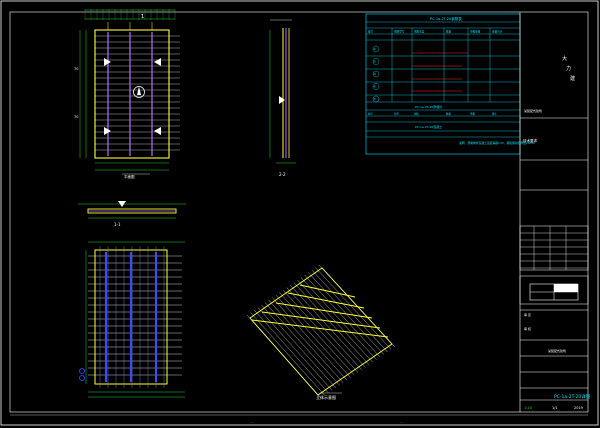 This screenshot has height=428, width=600. What do you see at coordinates (528, 408) in the screenshot?
I see `scale-label: 1:20` at bounding box center [528, 408].